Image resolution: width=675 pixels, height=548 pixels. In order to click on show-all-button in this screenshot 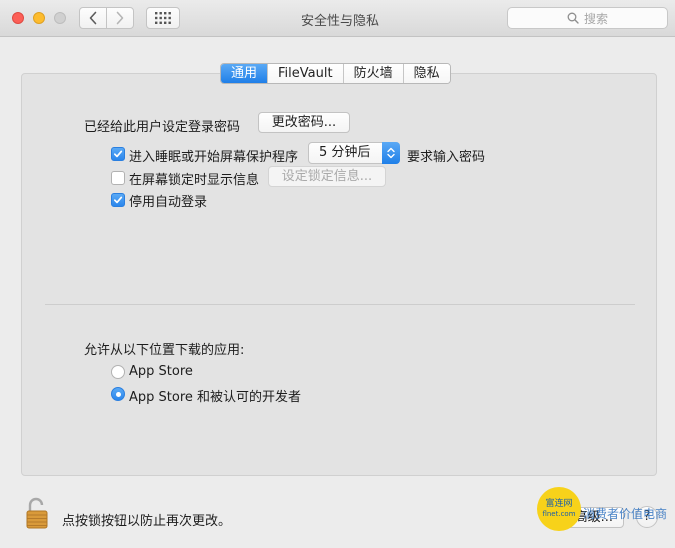, I will do `click(163, 18)`.